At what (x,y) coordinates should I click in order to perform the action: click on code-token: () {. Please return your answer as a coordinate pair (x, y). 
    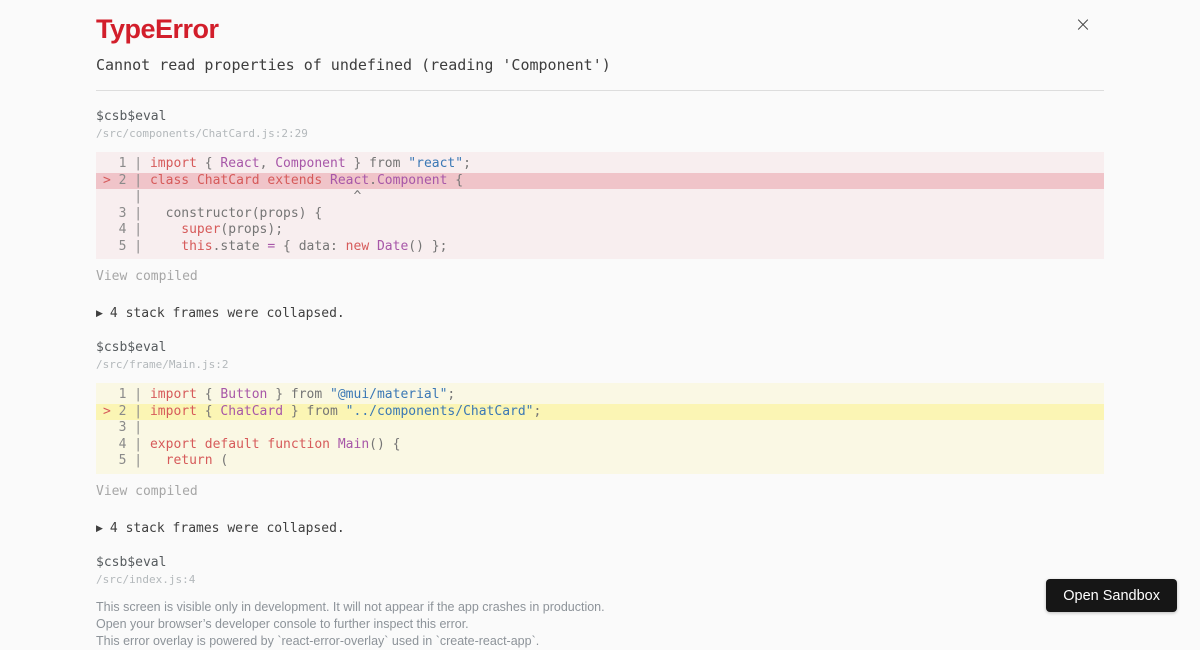
    Looking at the image, I should click on (385, 444).